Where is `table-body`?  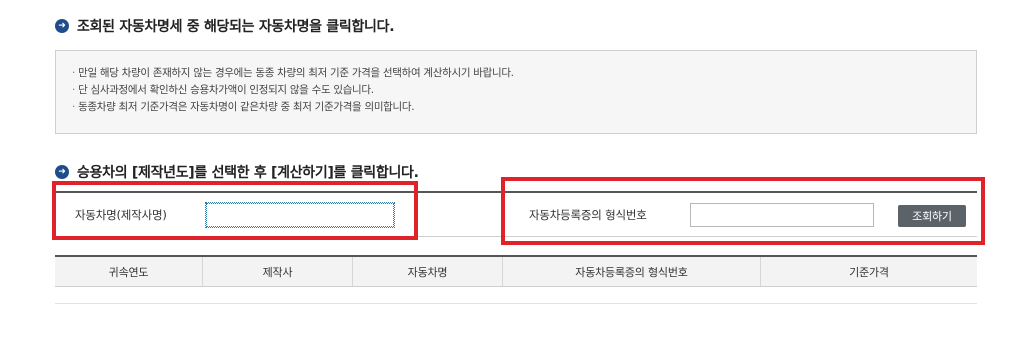
table-body is located at coordinates (516, 295).